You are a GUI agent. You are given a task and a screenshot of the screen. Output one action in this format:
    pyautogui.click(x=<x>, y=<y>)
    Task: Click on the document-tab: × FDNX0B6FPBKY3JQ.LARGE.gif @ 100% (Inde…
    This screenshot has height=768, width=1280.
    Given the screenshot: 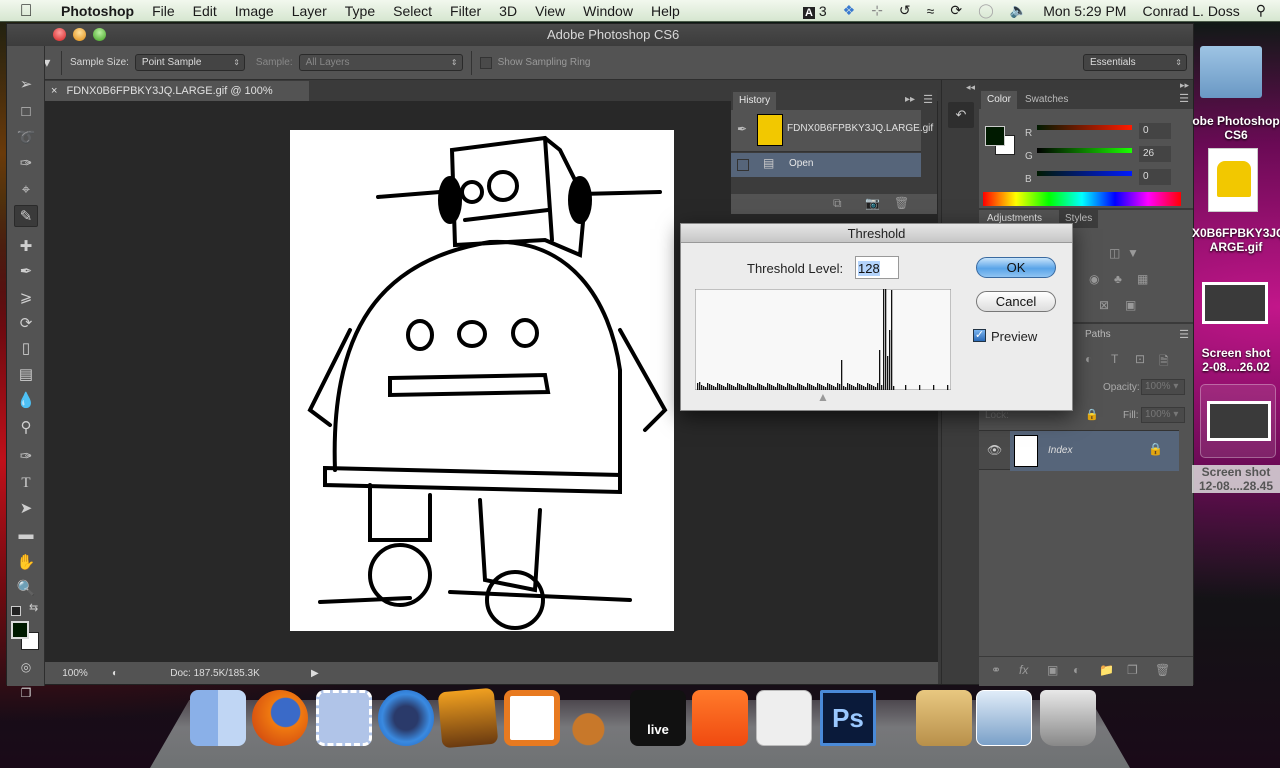 What is the action you would take?
    pyautogui.click(x=177, y=99)
    